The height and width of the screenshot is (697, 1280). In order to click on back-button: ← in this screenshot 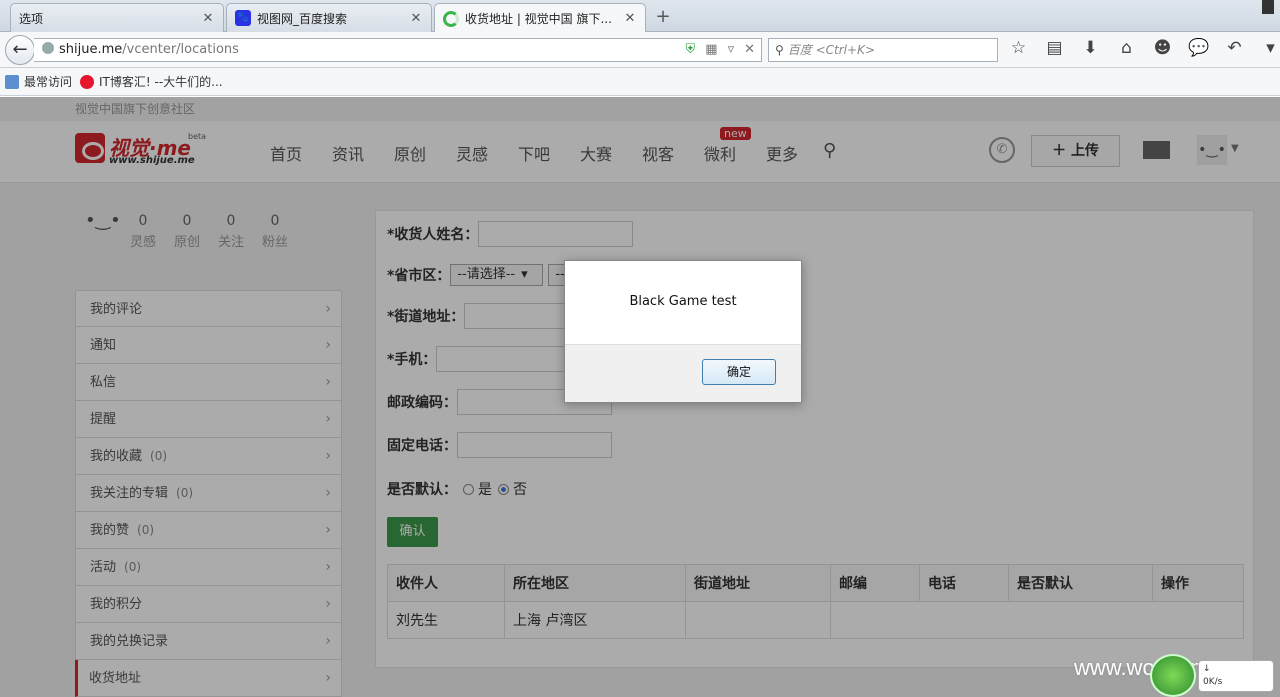, I will do `click(20, 50)`.